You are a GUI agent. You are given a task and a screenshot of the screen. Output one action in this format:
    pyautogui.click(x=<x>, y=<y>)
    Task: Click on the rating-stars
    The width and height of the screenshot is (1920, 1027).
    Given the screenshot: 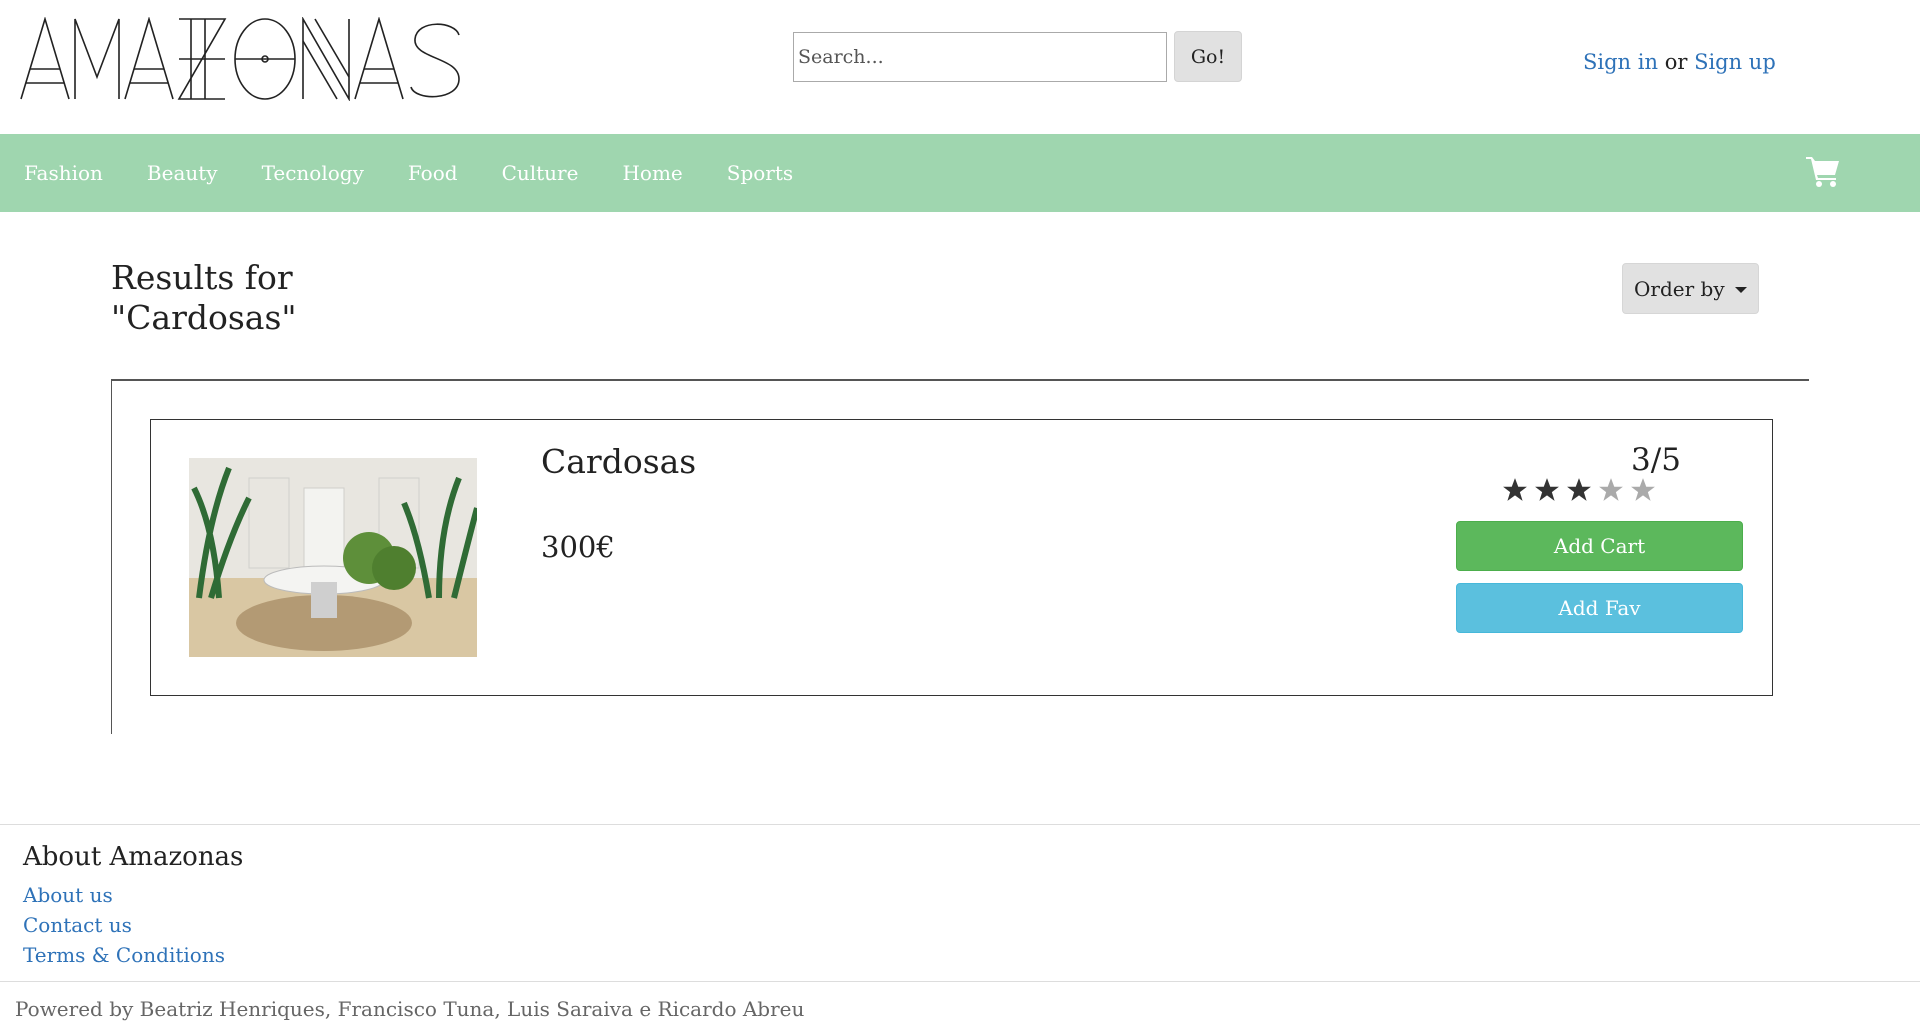 What is the action you would take?
    pyautogui.click(x=1579, y=490)
    